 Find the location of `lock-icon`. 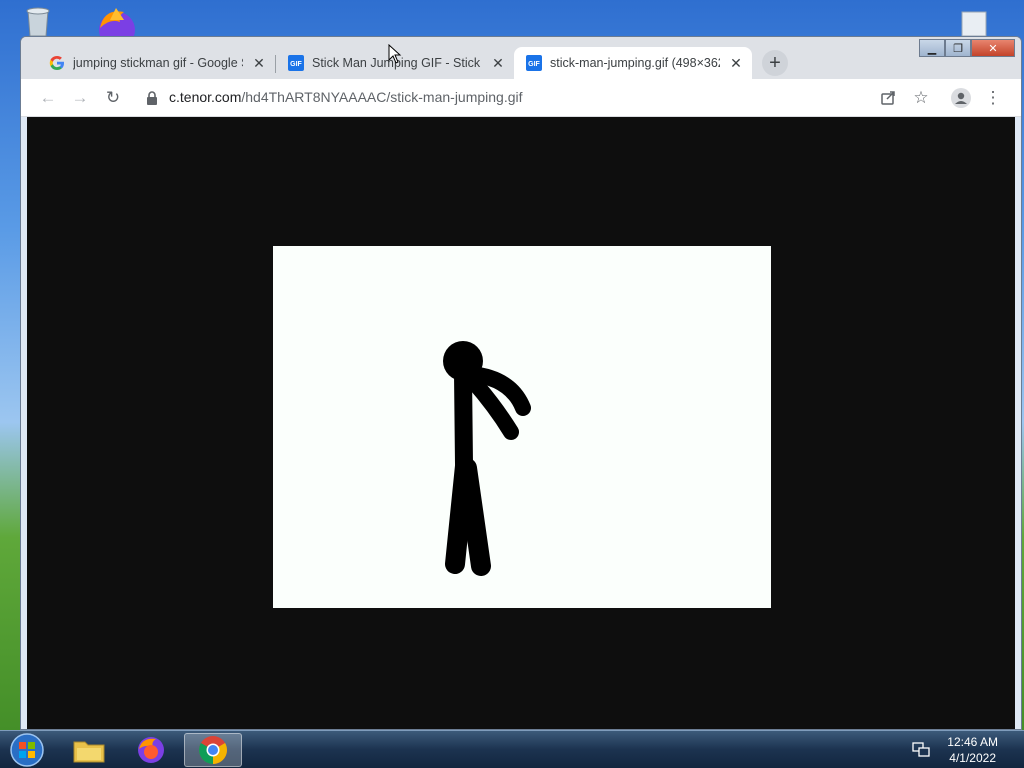

lock-icon is located at coordinates (152, 98).